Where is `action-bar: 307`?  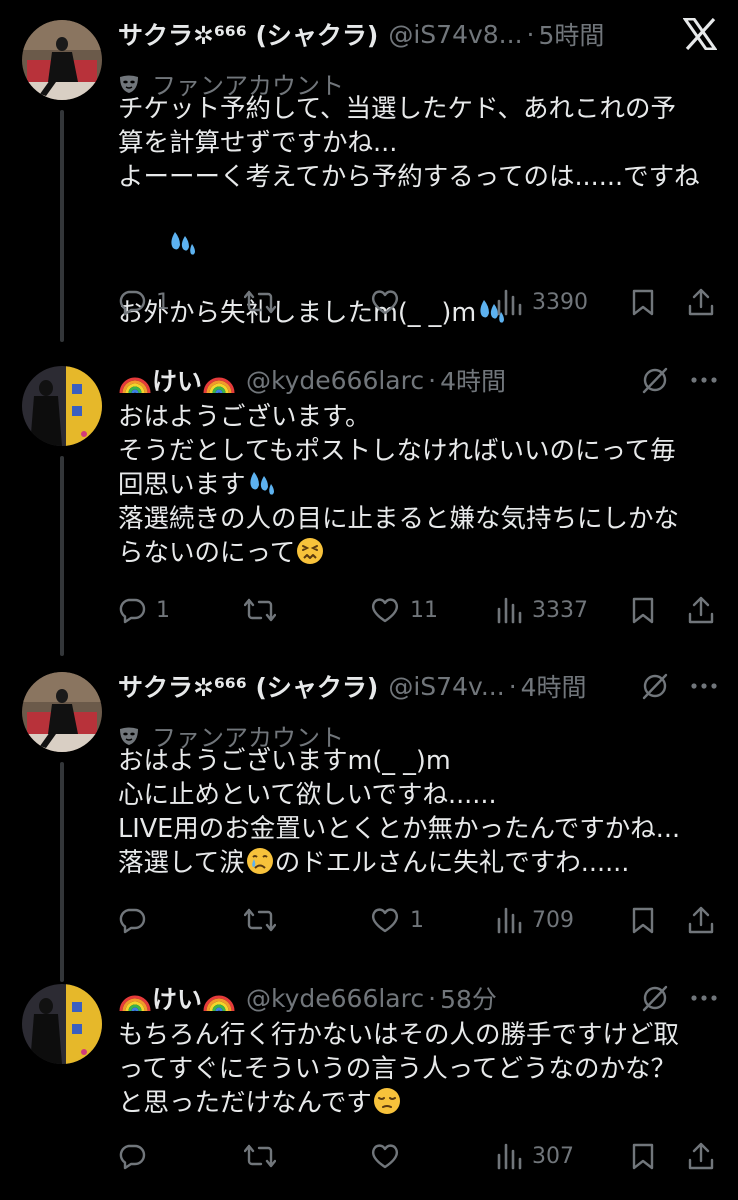 action-bar: 307 is located at coordinates (420, 1156).